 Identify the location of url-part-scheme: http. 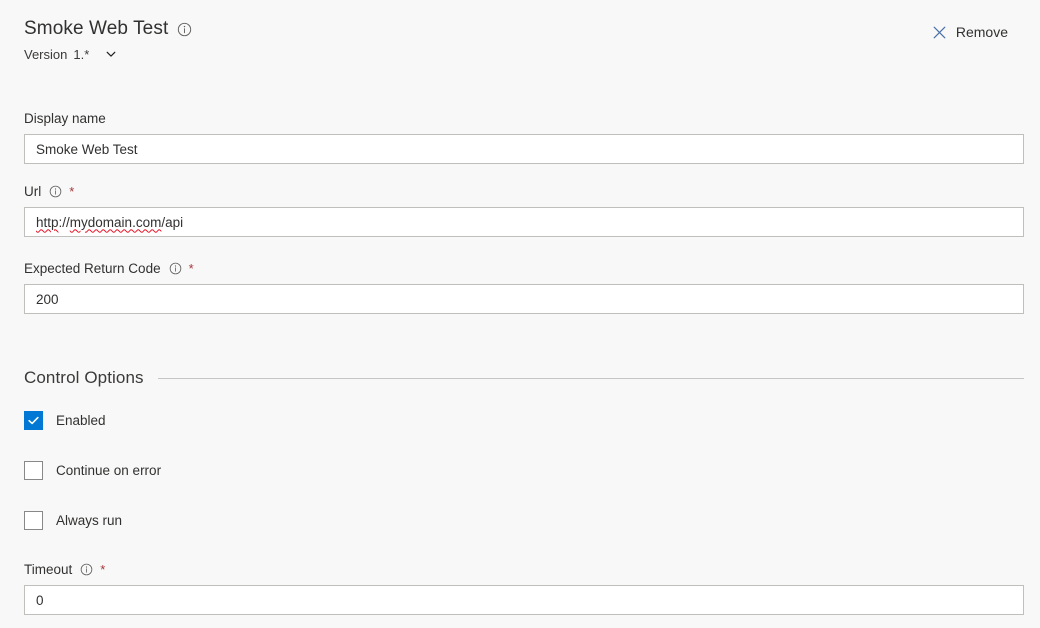
(47, 222).